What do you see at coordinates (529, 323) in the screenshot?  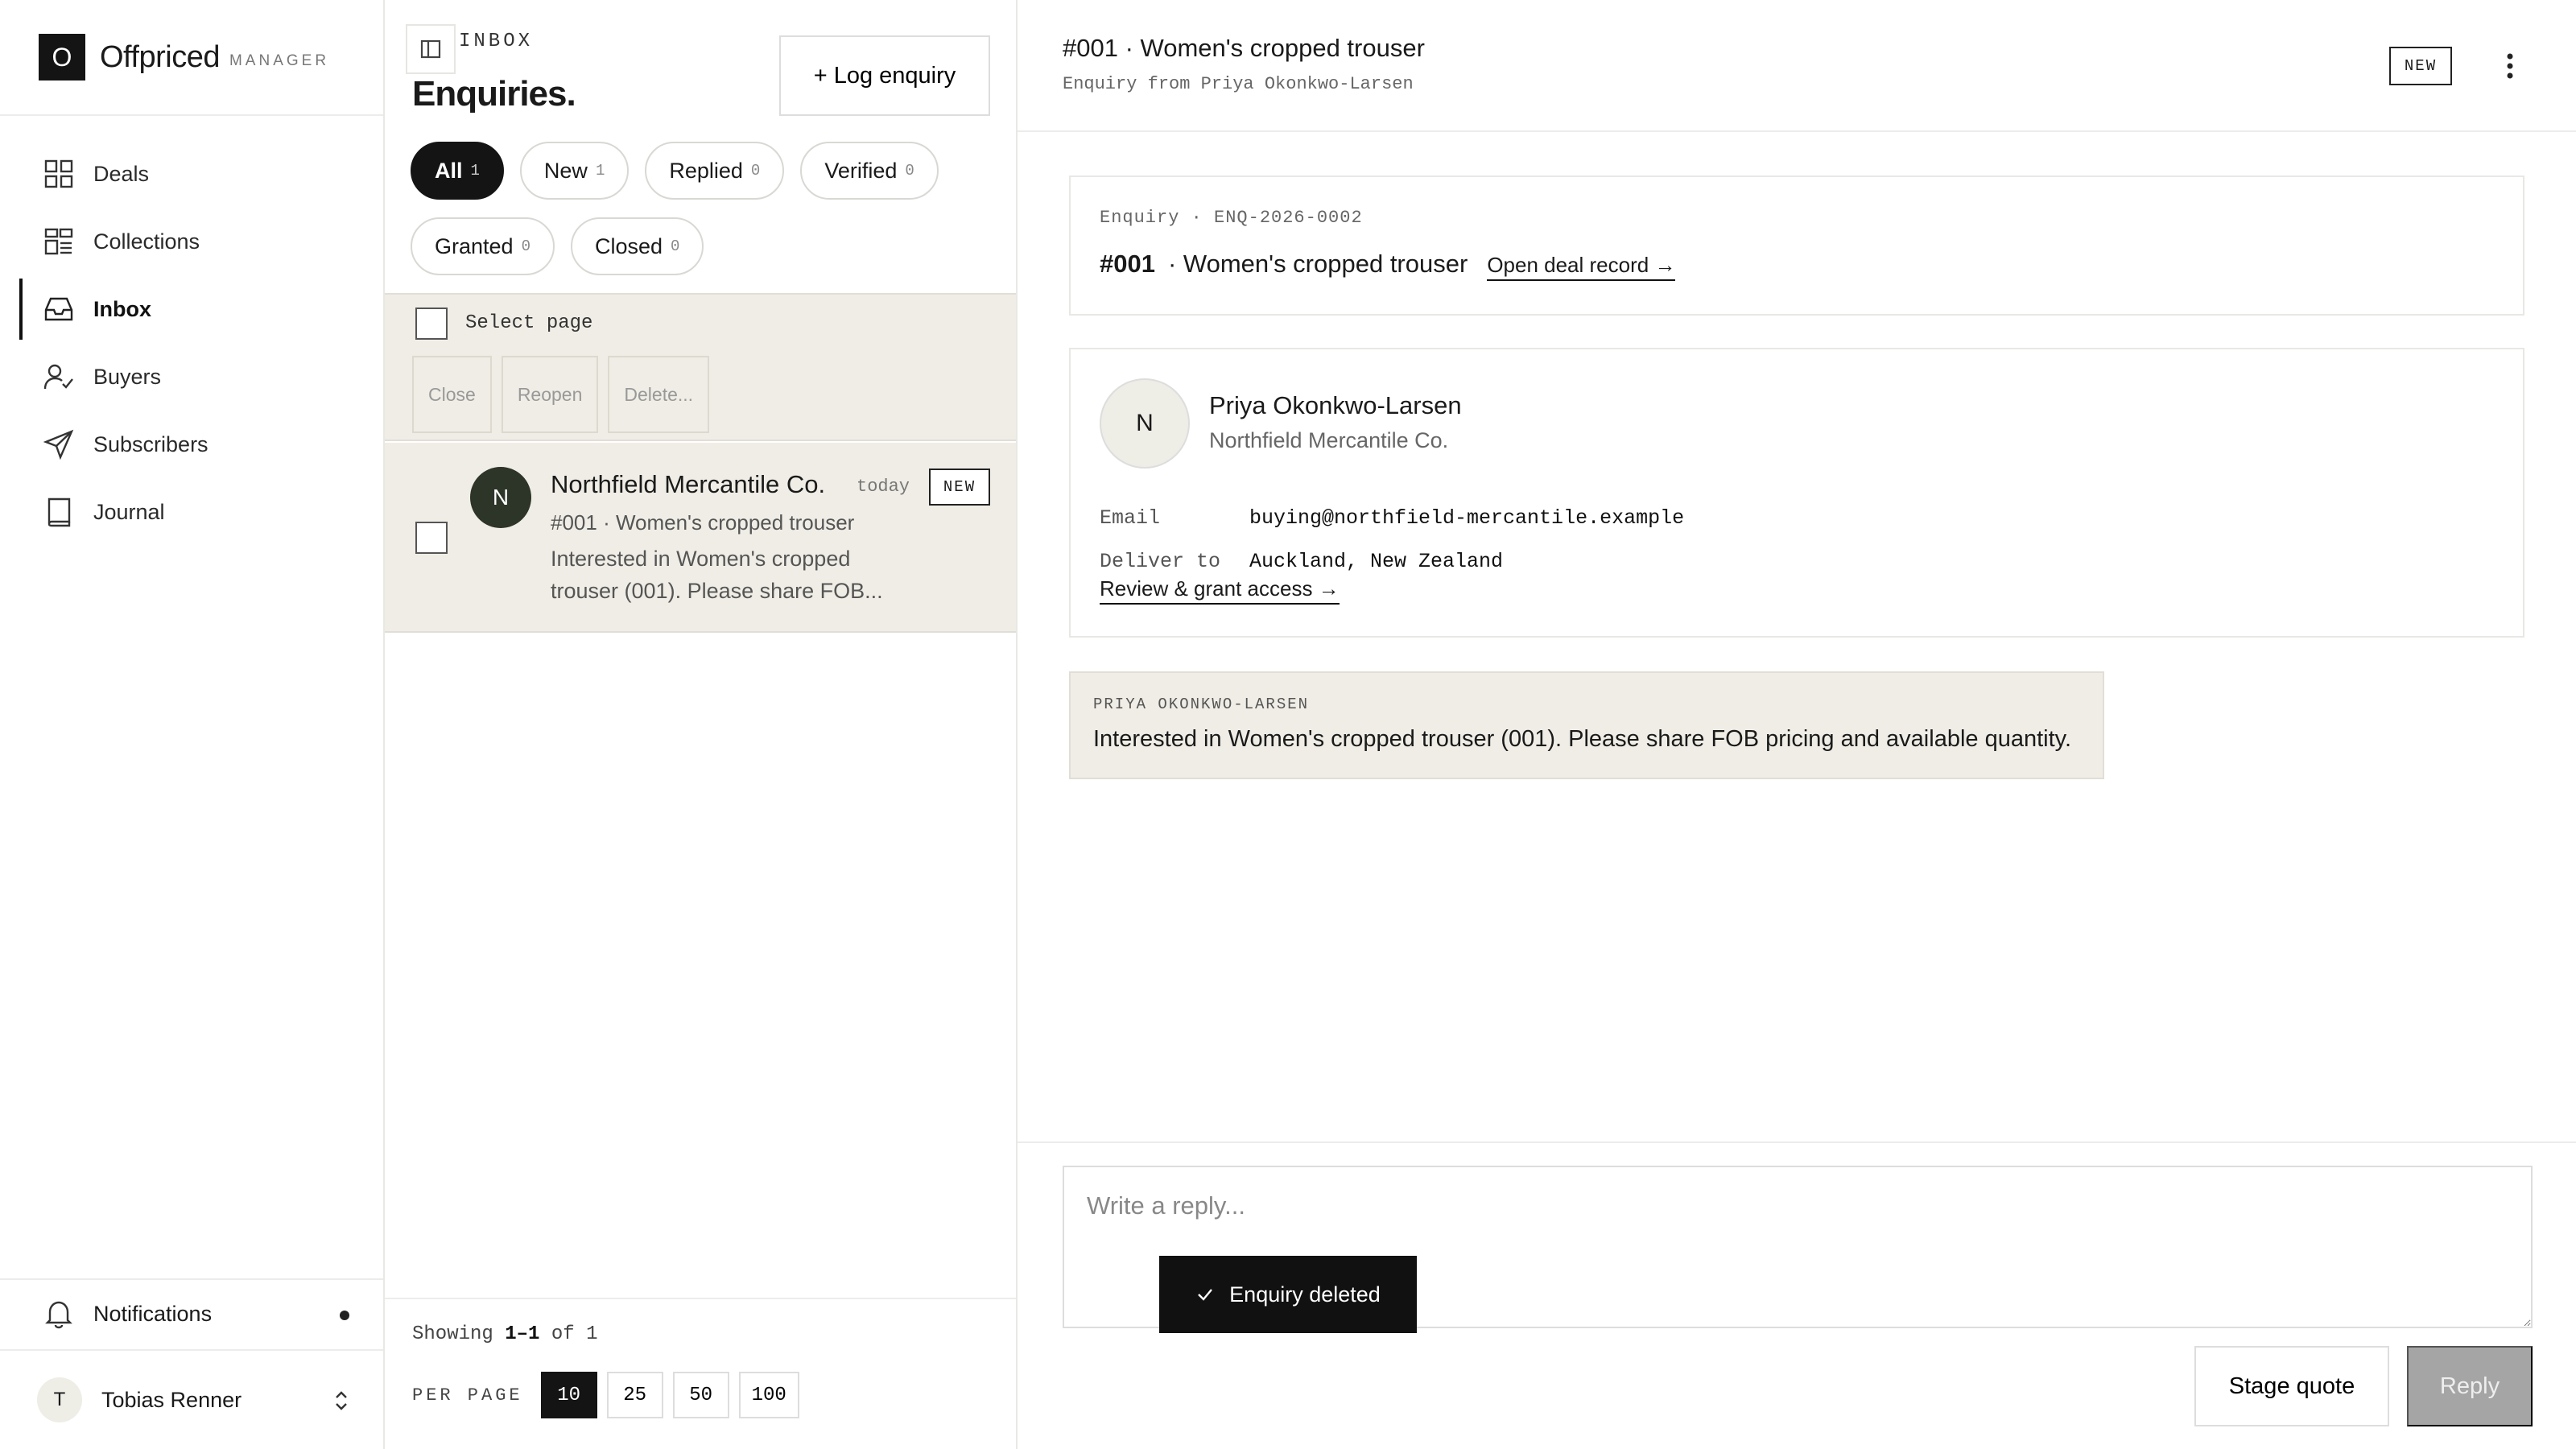 I see `select-page-label: Select page` at bounding box center [529, 323].